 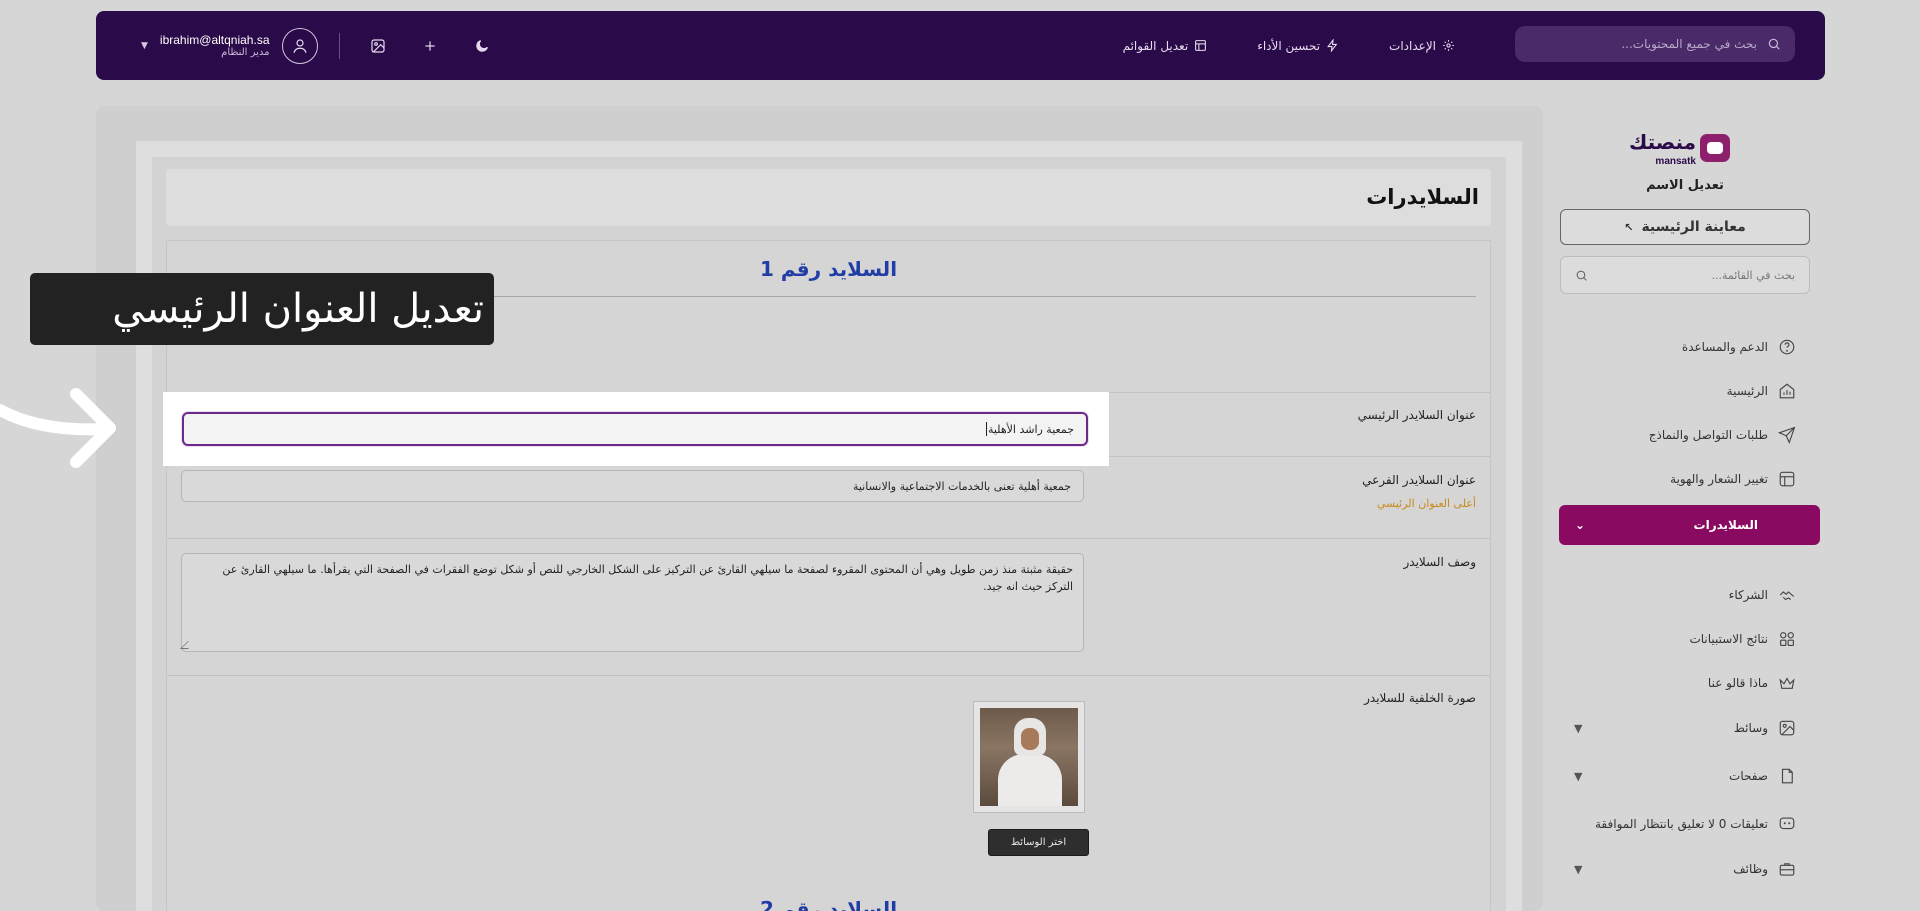 I want to click on logo-text-en: mansatk, so click(x=1675, y=161).